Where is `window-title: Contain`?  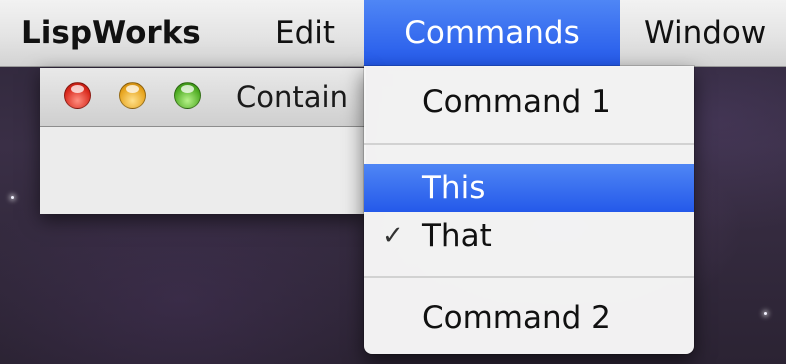
window-title: Contain is located at coordinates (292, 97).